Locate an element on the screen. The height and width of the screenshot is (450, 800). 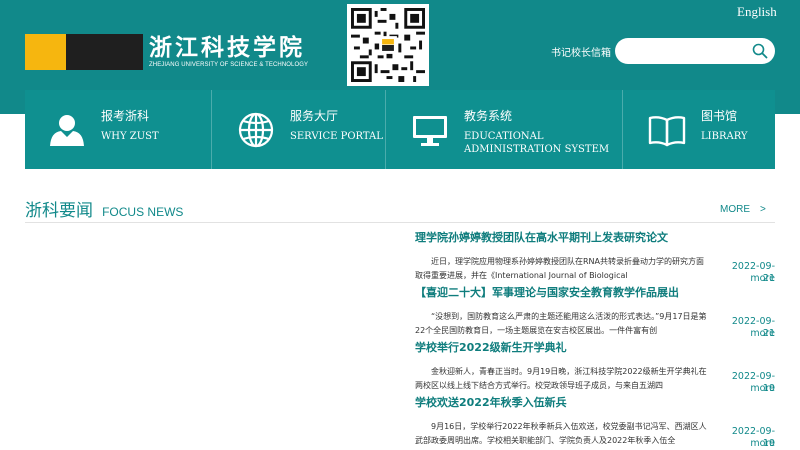
nav-label-cn: 报考浙科 is located at coordinates (125, 116).